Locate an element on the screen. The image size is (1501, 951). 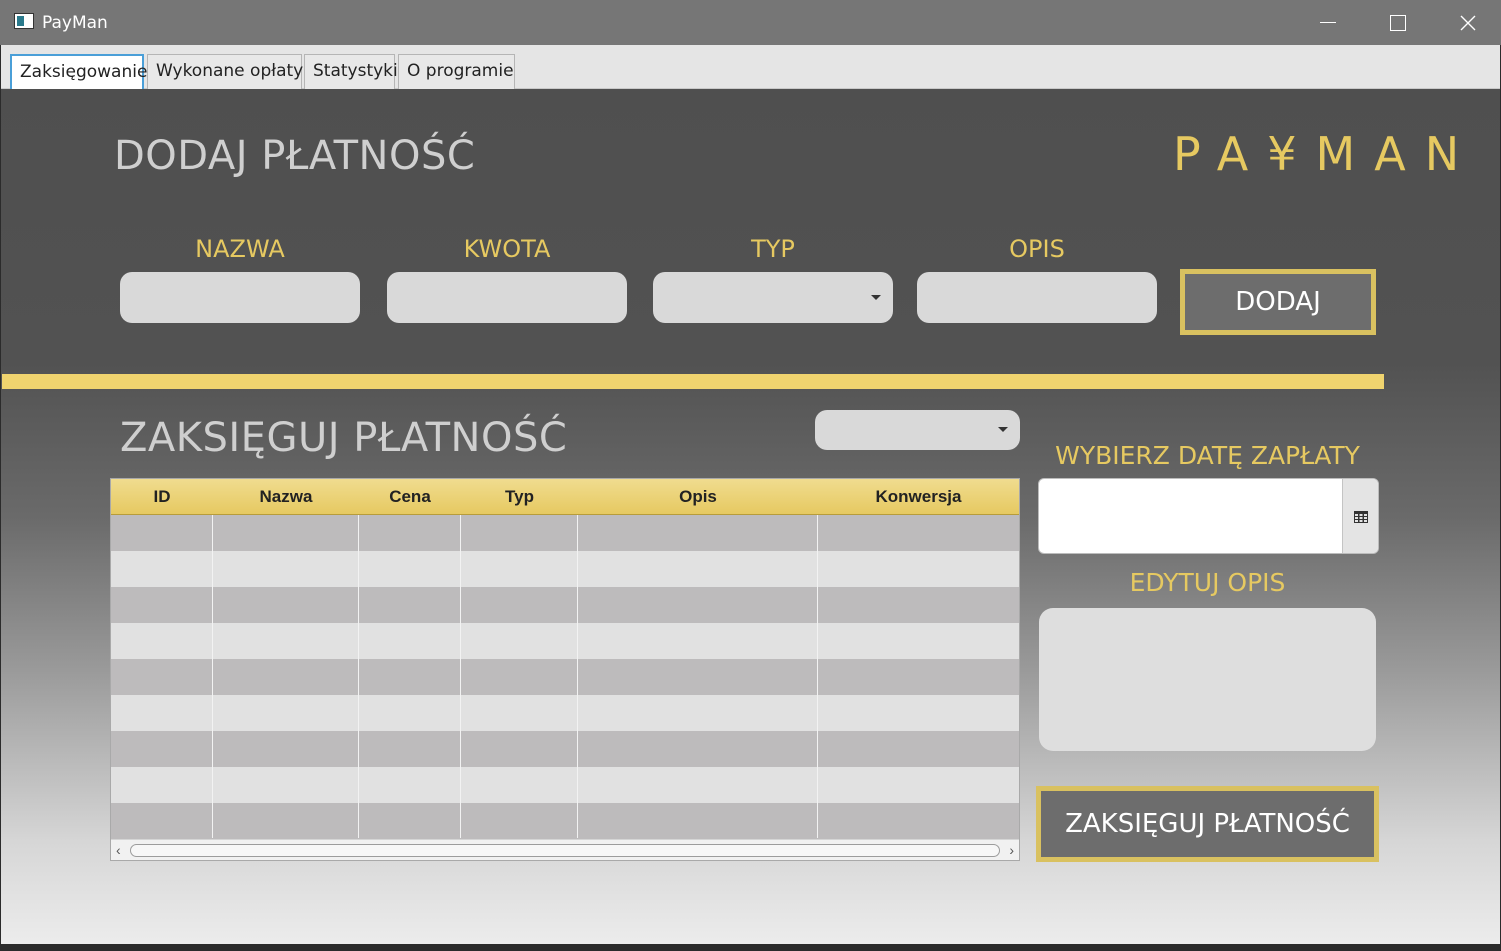
edit-description-field is located at coordinates (1207, 679).